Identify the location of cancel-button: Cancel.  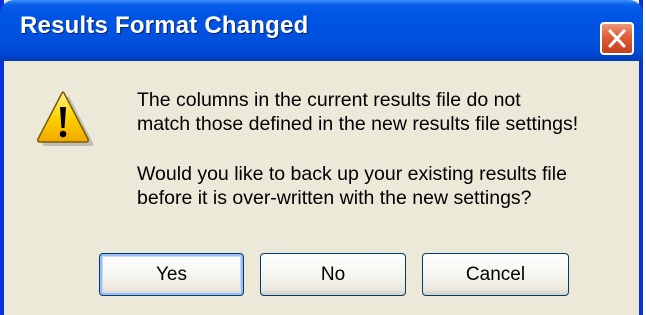
(495, 274).